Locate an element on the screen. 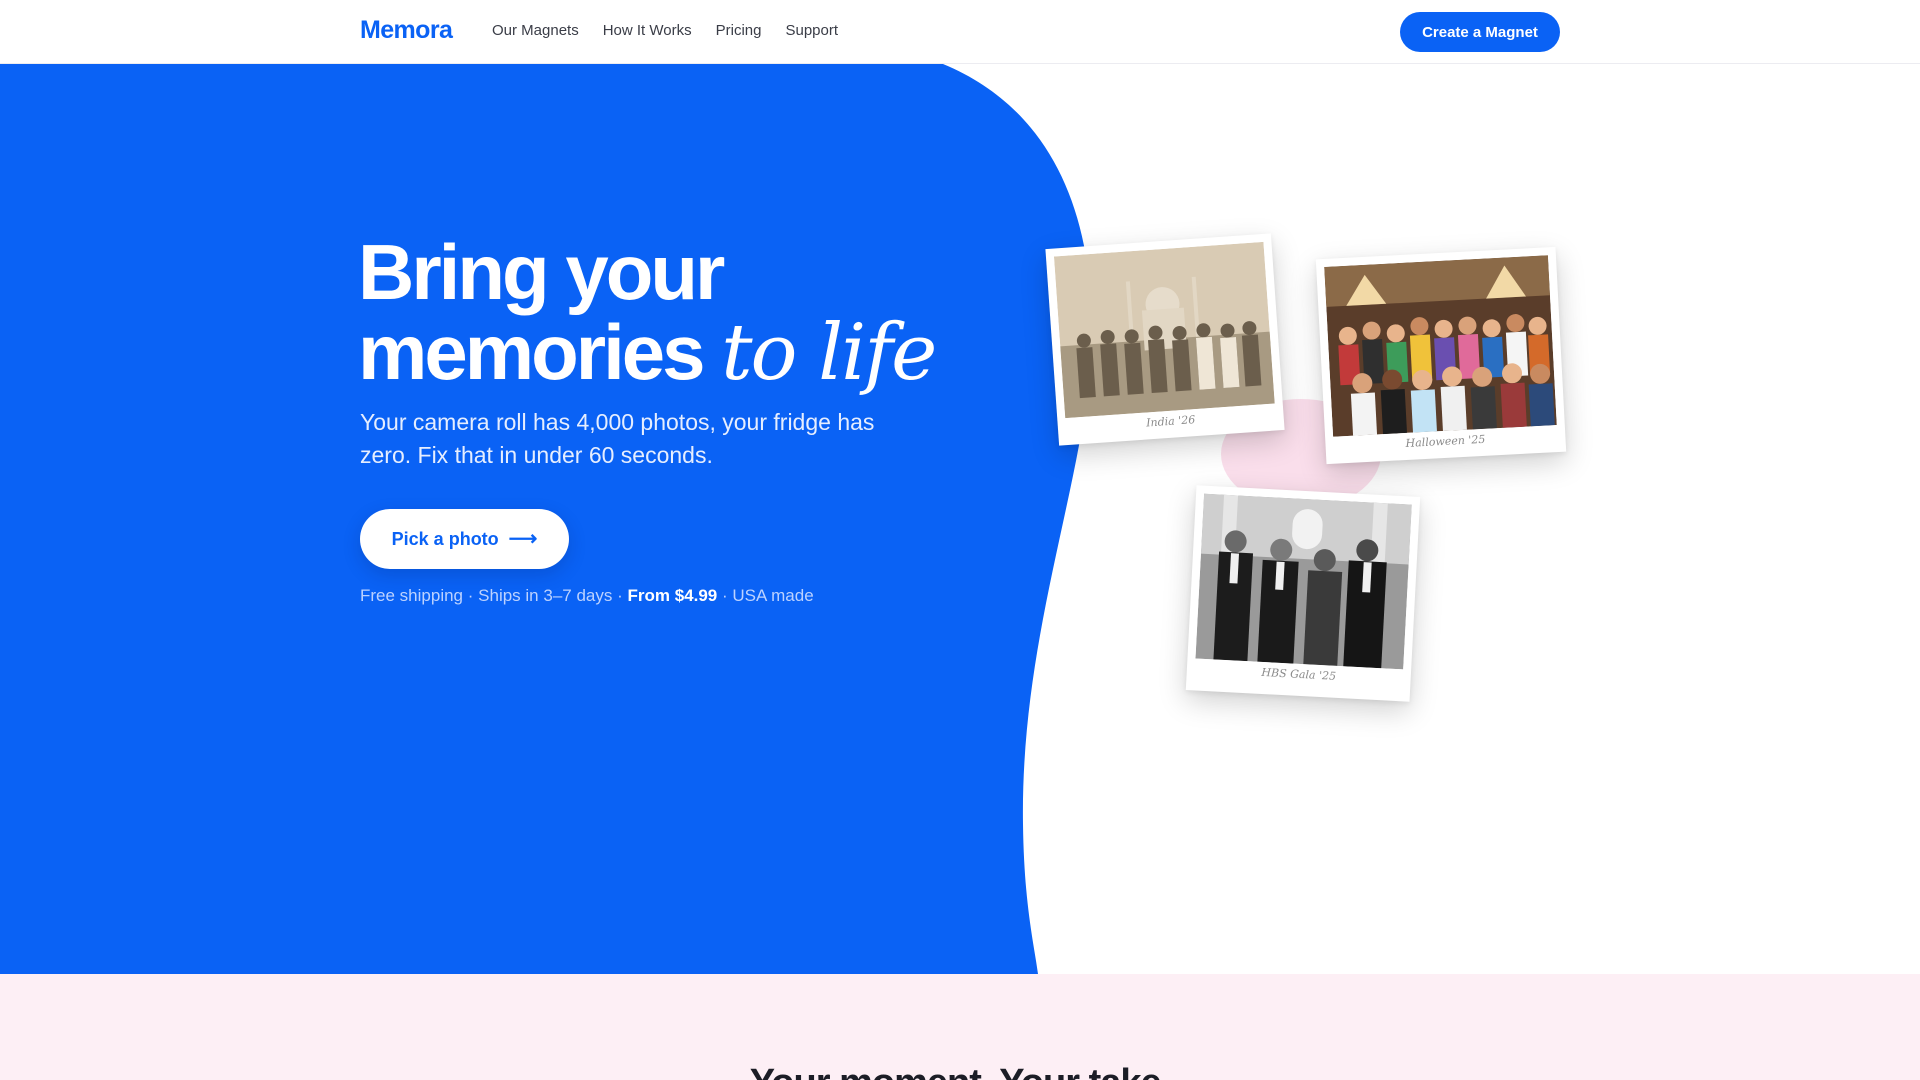 This screenshot has width=1920, height=1080. nav-pricing: Pricing is located at coordinates (739, 30).